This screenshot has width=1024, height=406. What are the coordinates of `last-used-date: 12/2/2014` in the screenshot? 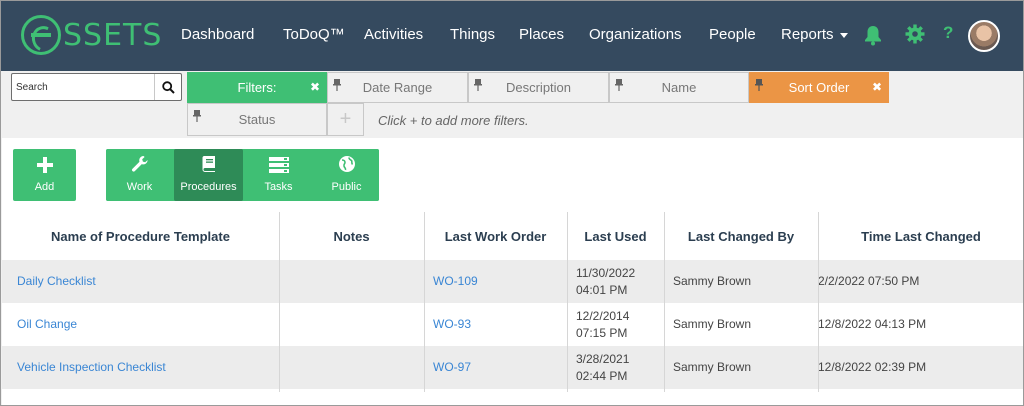 It's located at (603, 315).